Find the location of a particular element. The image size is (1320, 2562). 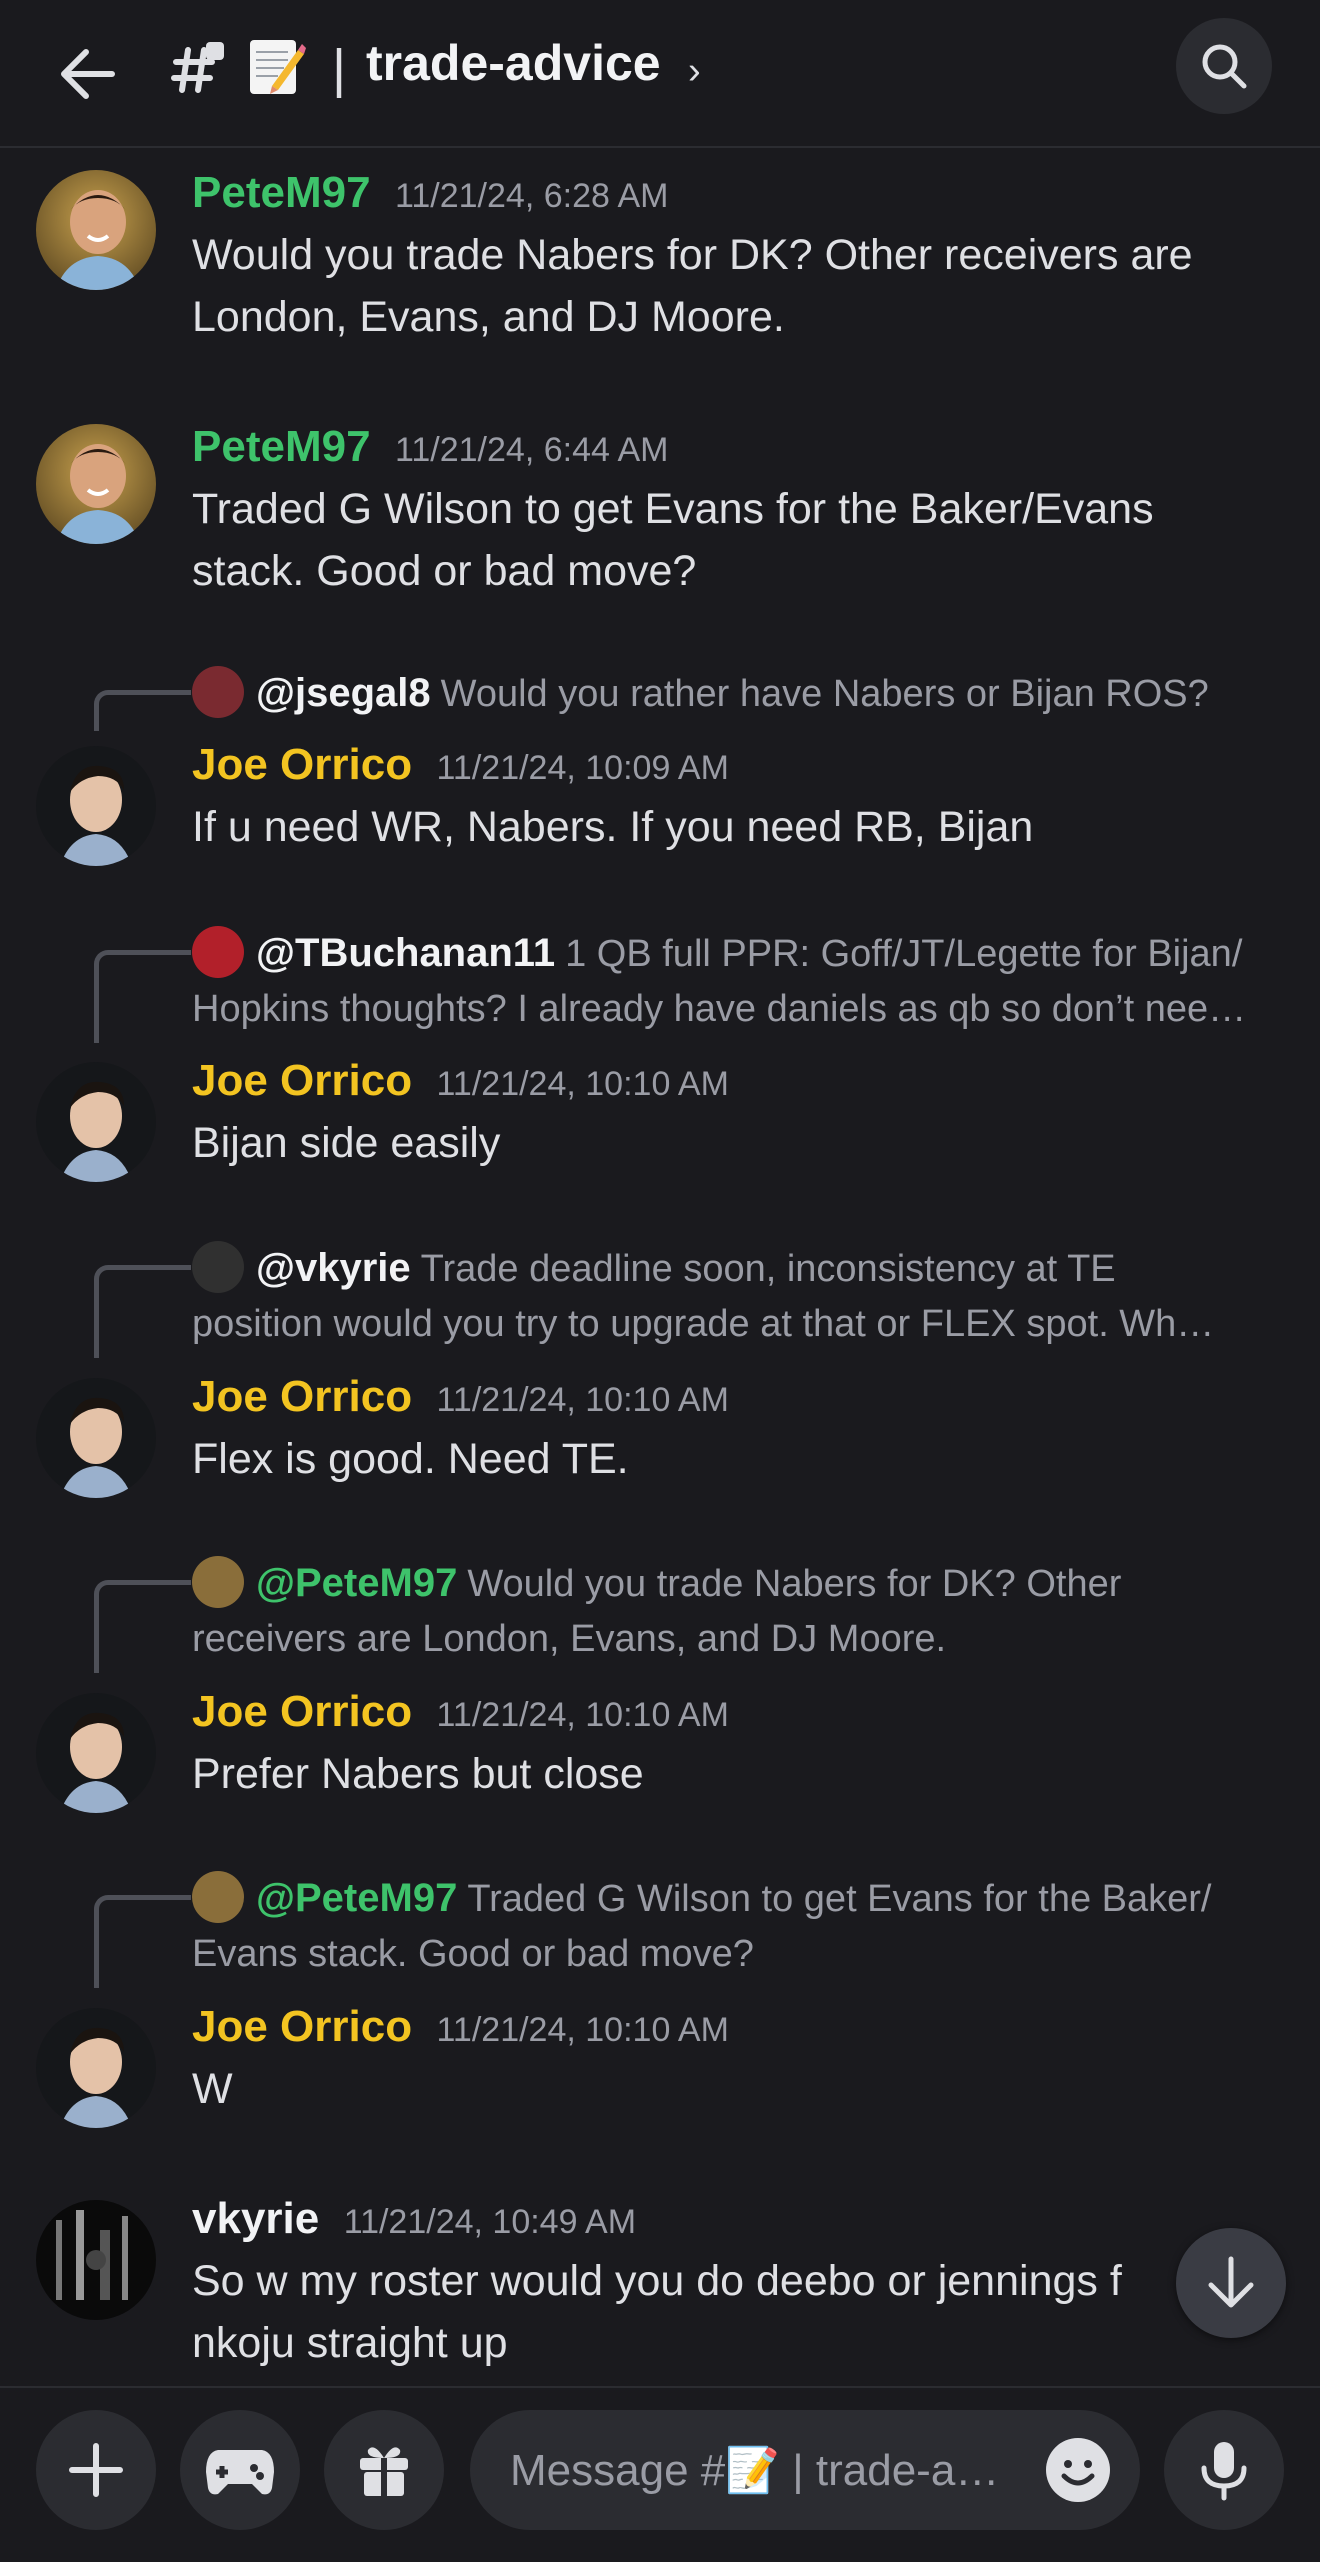

message-timestamp: 11/21/24, 6:28 AM is located at coordinates (532, 196).